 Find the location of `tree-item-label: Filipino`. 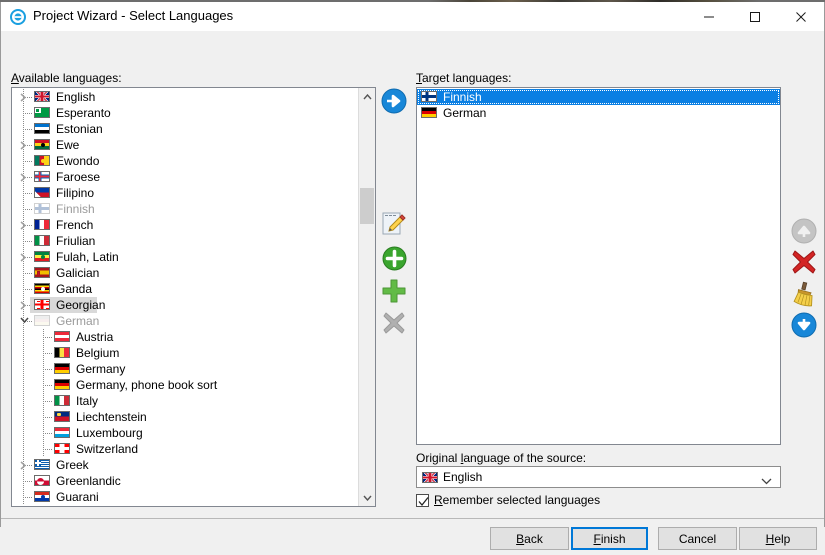

tree-item-label: Filipino is located at coordinates (75, 193).